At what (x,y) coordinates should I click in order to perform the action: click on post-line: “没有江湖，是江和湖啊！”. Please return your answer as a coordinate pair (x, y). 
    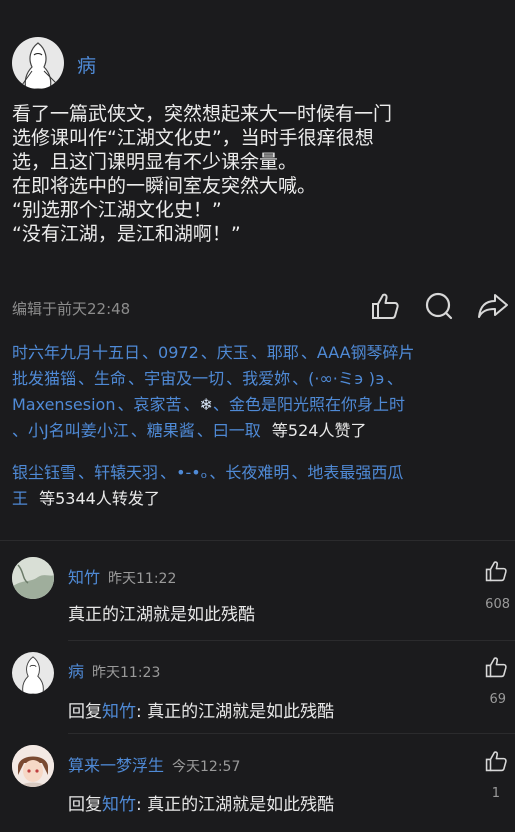
    Looking at the image, I should click on (126, 234).